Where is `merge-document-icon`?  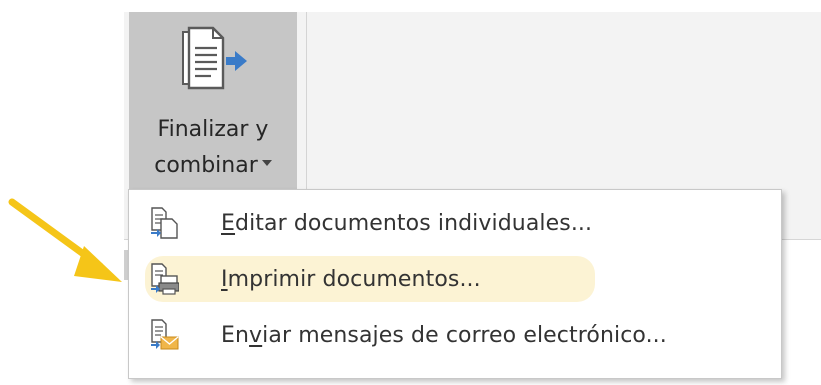
merge-document-icon is located at coordinates (214, 58).